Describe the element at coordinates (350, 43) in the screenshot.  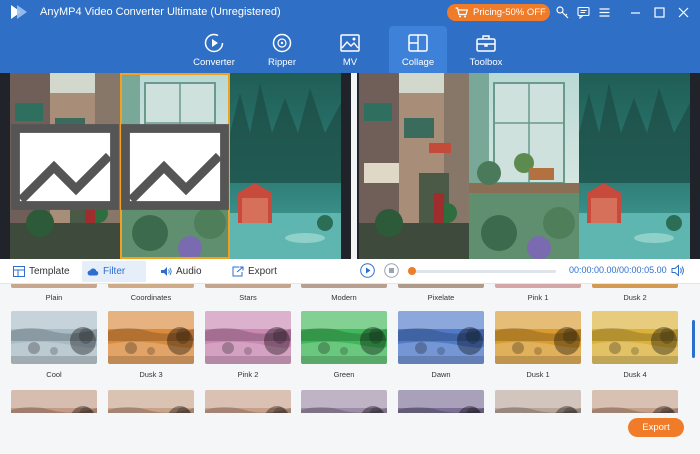
I see `mv-image-icon` at that location.